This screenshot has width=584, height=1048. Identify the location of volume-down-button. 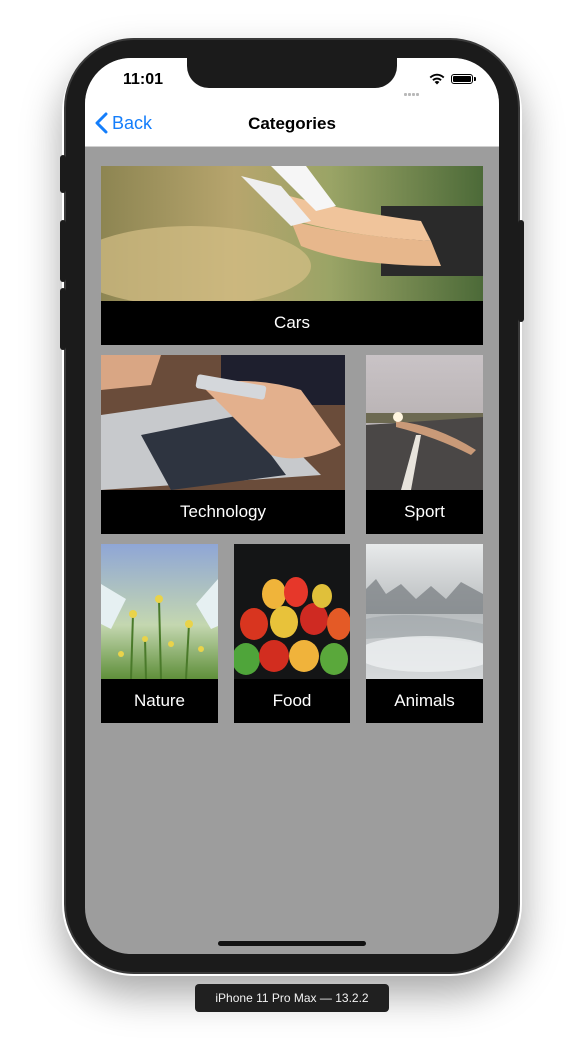
(63, 319).